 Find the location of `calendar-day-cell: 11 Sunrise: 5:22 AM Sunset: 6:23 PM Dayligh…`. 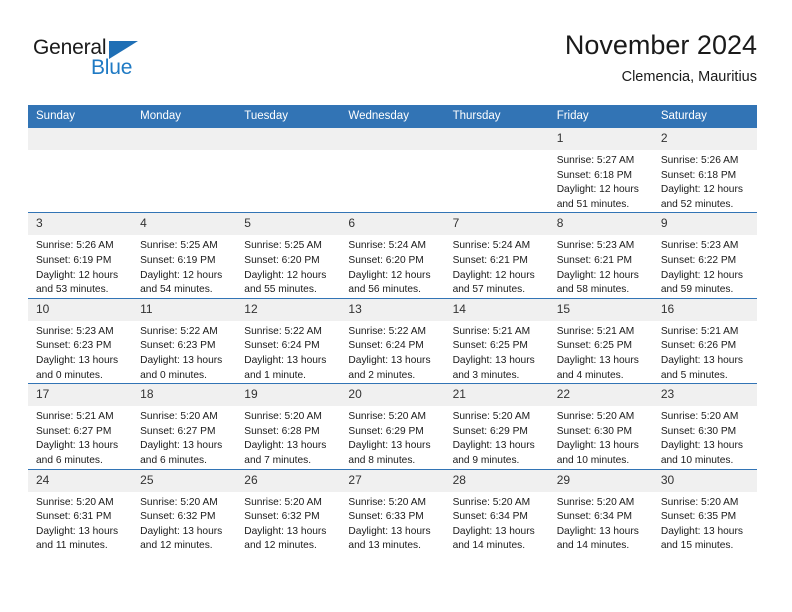

calendar-day-cell: 11 Sunrise: 5:22 AM Sunset: 6:23 PM Dayligh… is located at coordinates (184, 340).